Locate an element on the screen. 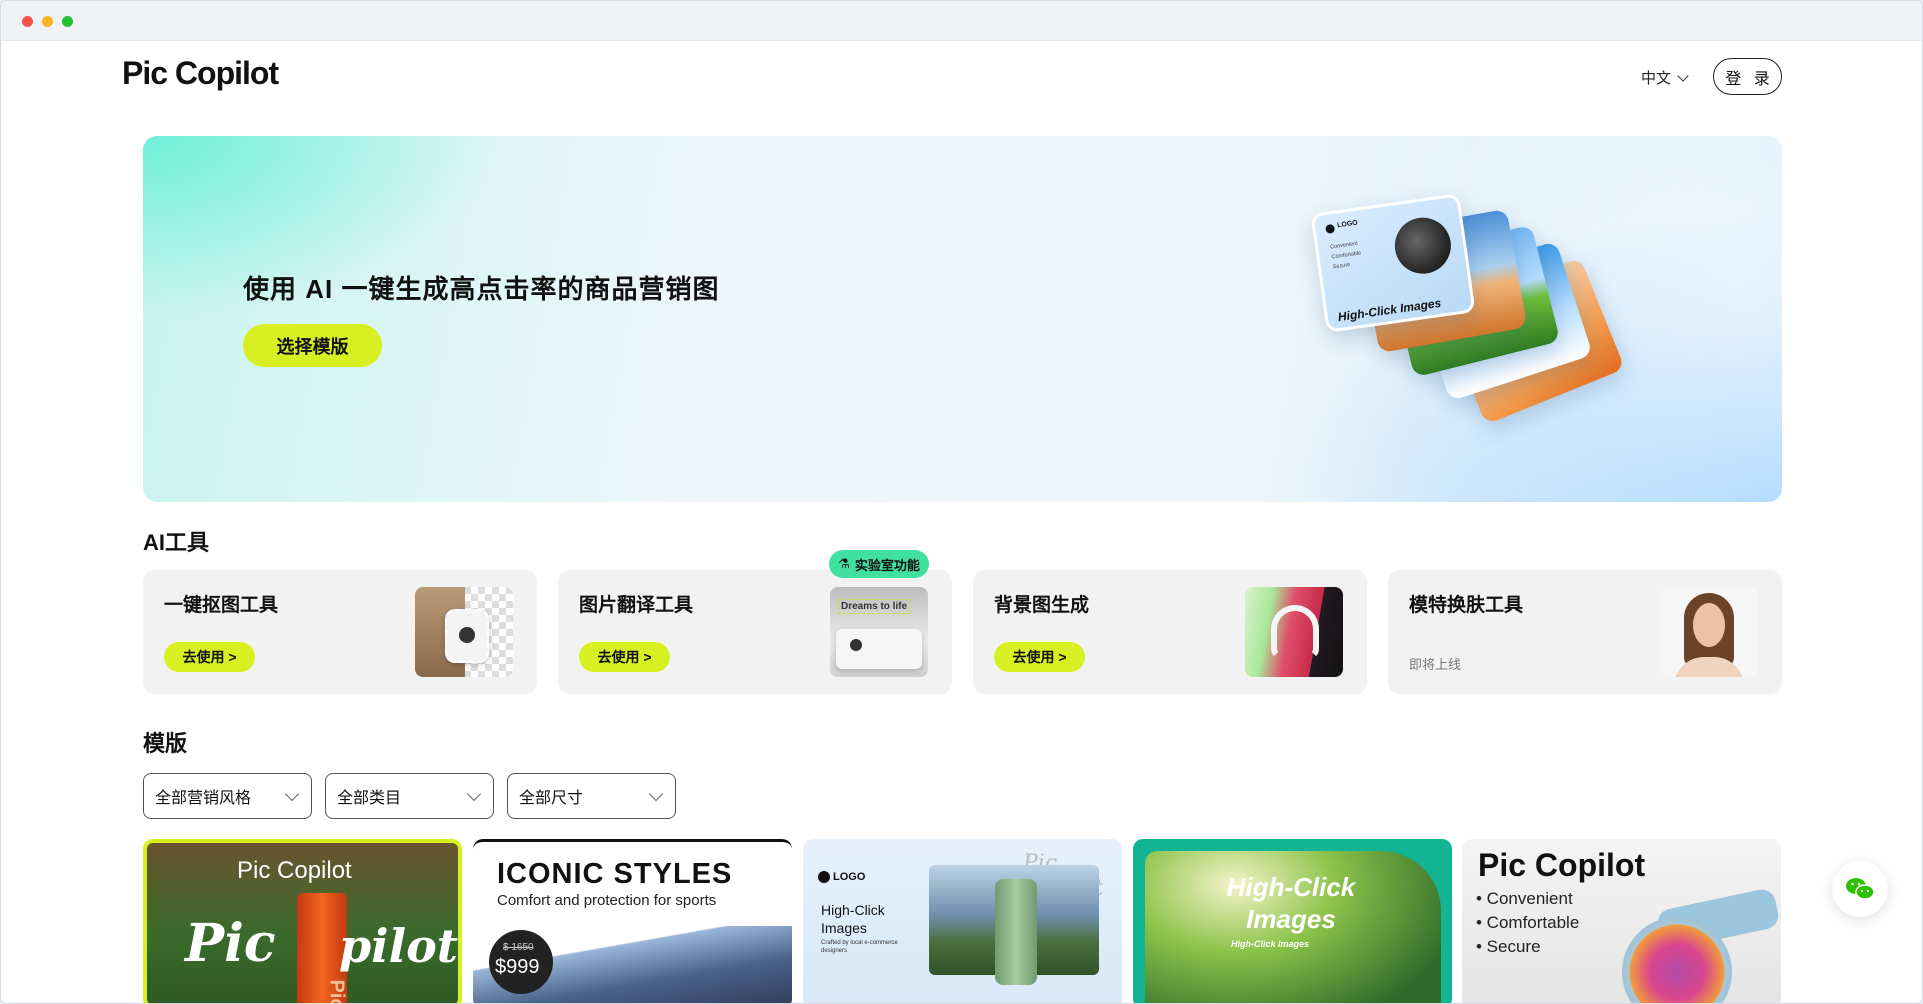 The image size is (1923, 1004). flask-icon: ⚗ is located at coordinates (844, 563).